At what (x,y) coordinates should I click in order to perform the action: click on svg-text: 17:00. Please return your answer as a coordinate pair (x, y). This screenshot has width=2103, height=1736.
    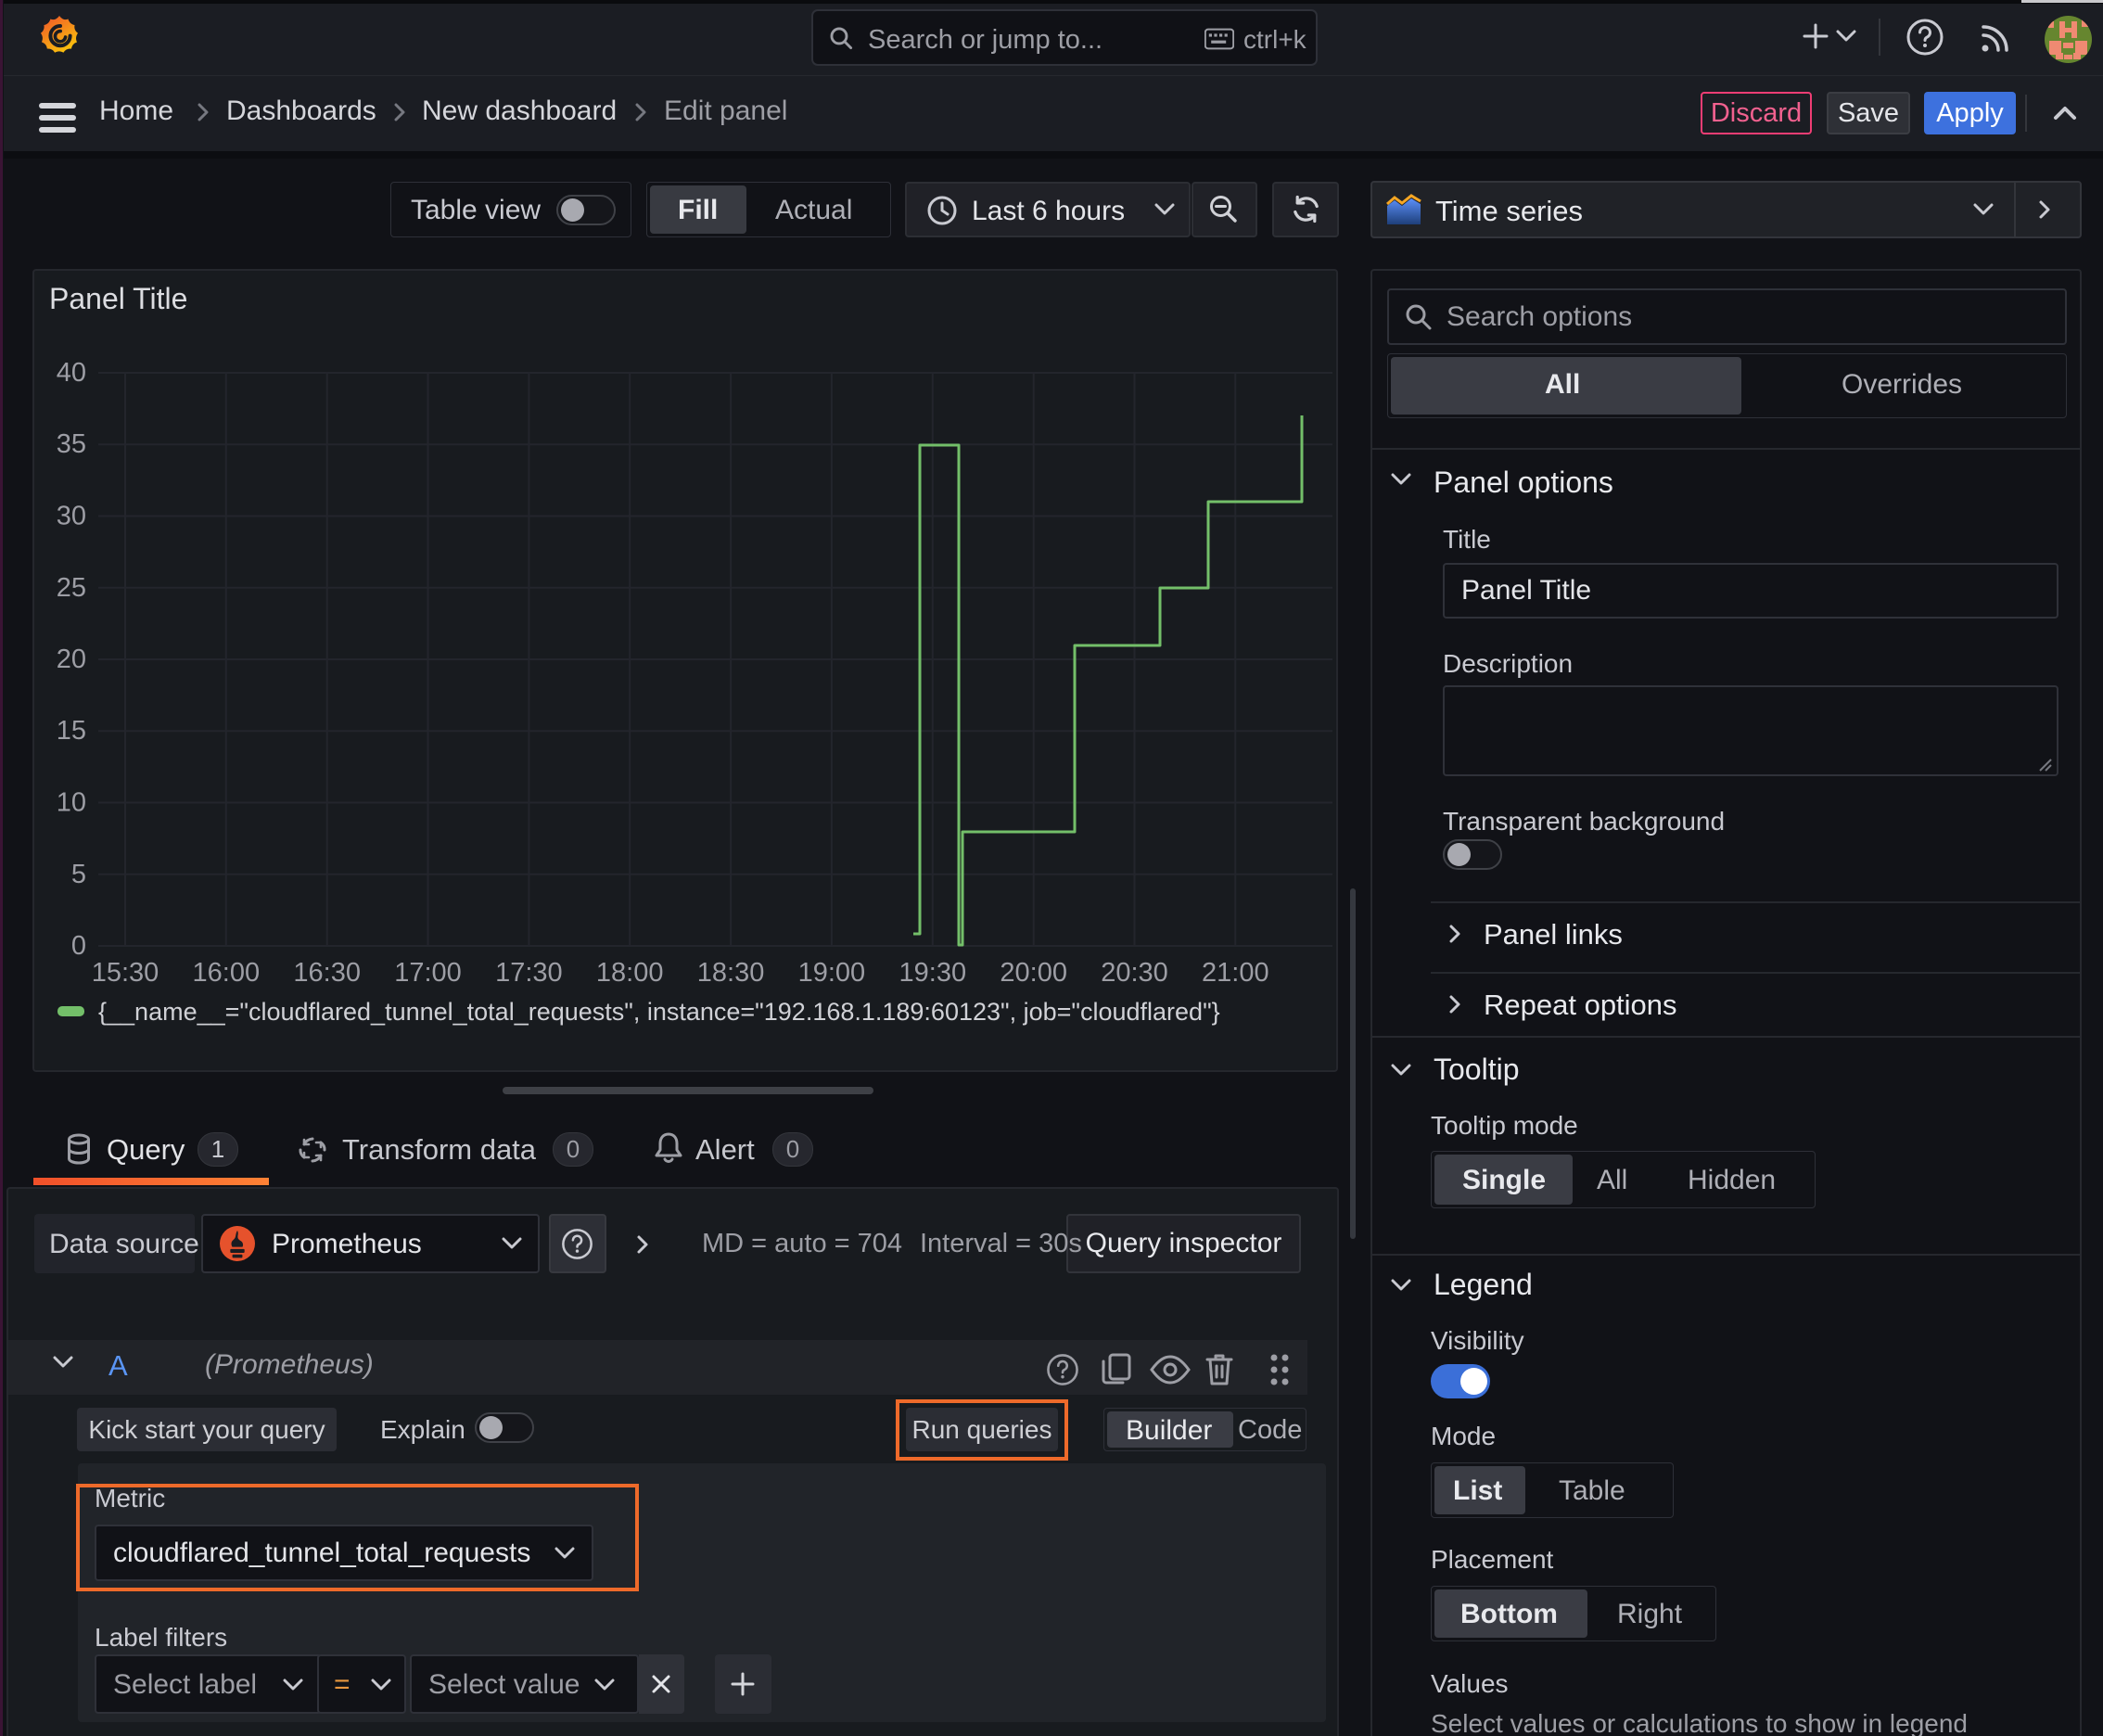
    Looking at the image, I should click on (428, 973).